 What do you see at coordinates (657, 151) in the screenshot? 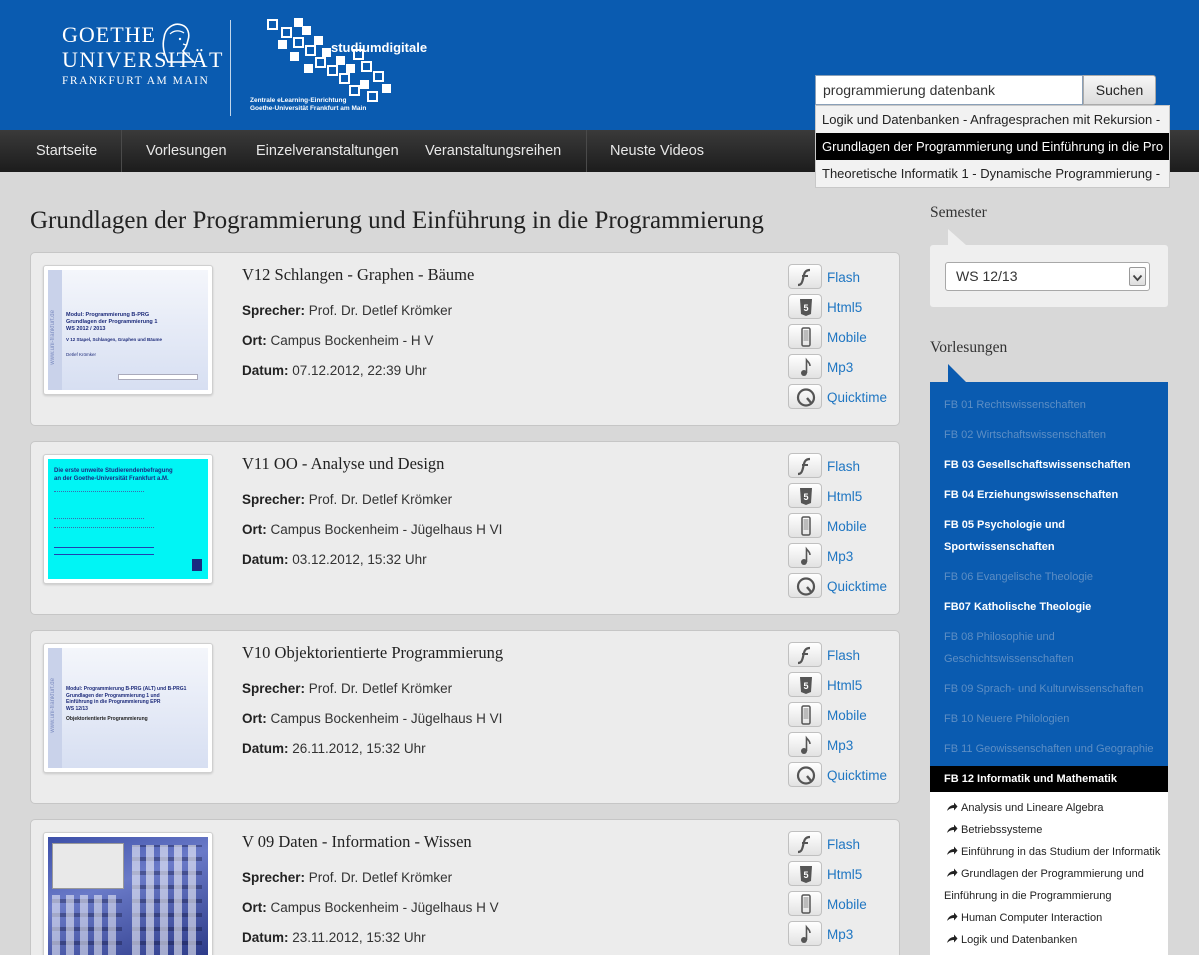
I see `nav-neuste-videos: Neuste Videos` at bounding box center [657, 151].